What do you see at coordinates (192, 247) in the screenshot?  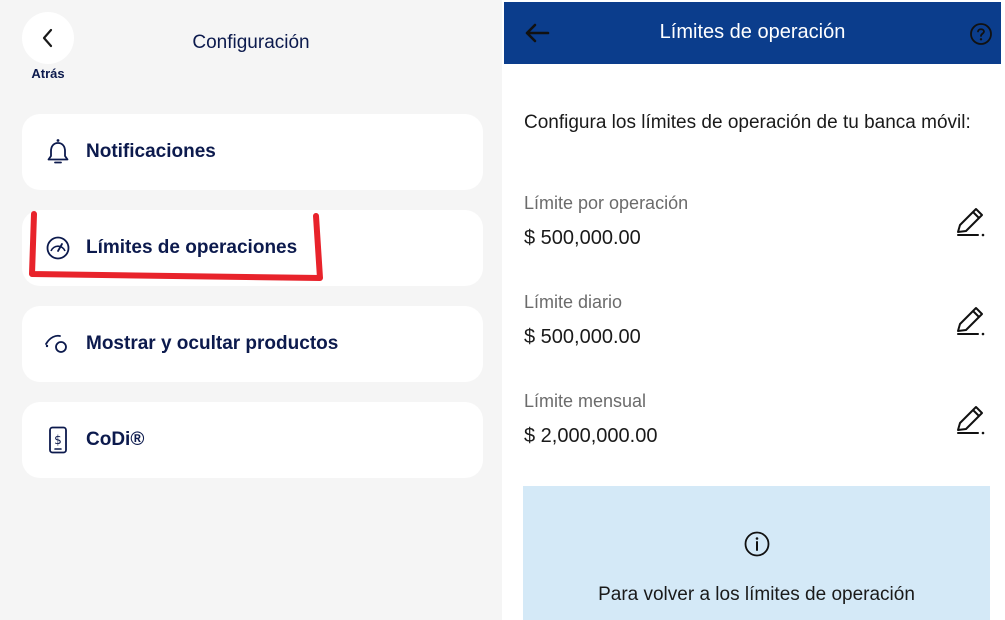 I see `menu-item-label: Límites de operaciones` at bounding box center [192, 247].